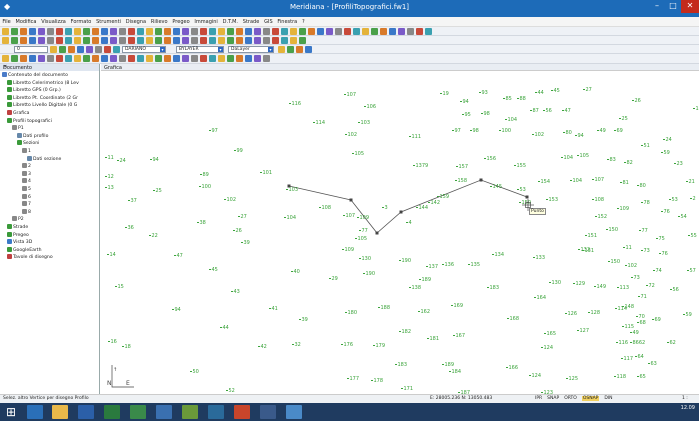 This screenshot has height=421, width=699. I want to click on survey-point: 13, so click(109, 188).